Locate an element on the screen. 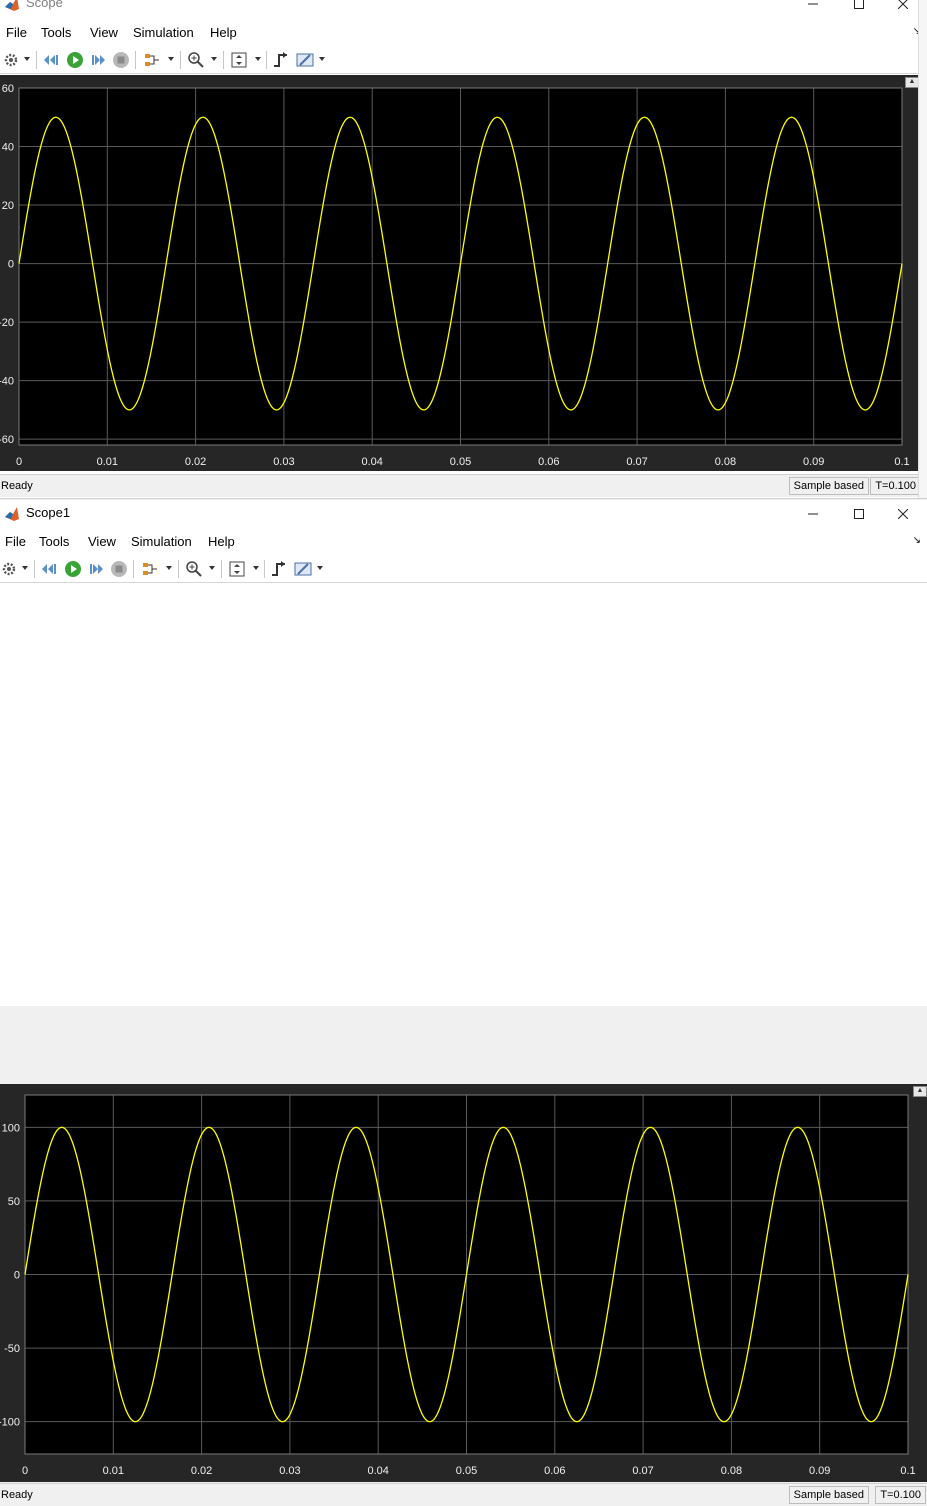 The height and width of the screenshot is (1506, 927). title-bar: Scope is located at coordinates (463, 9).